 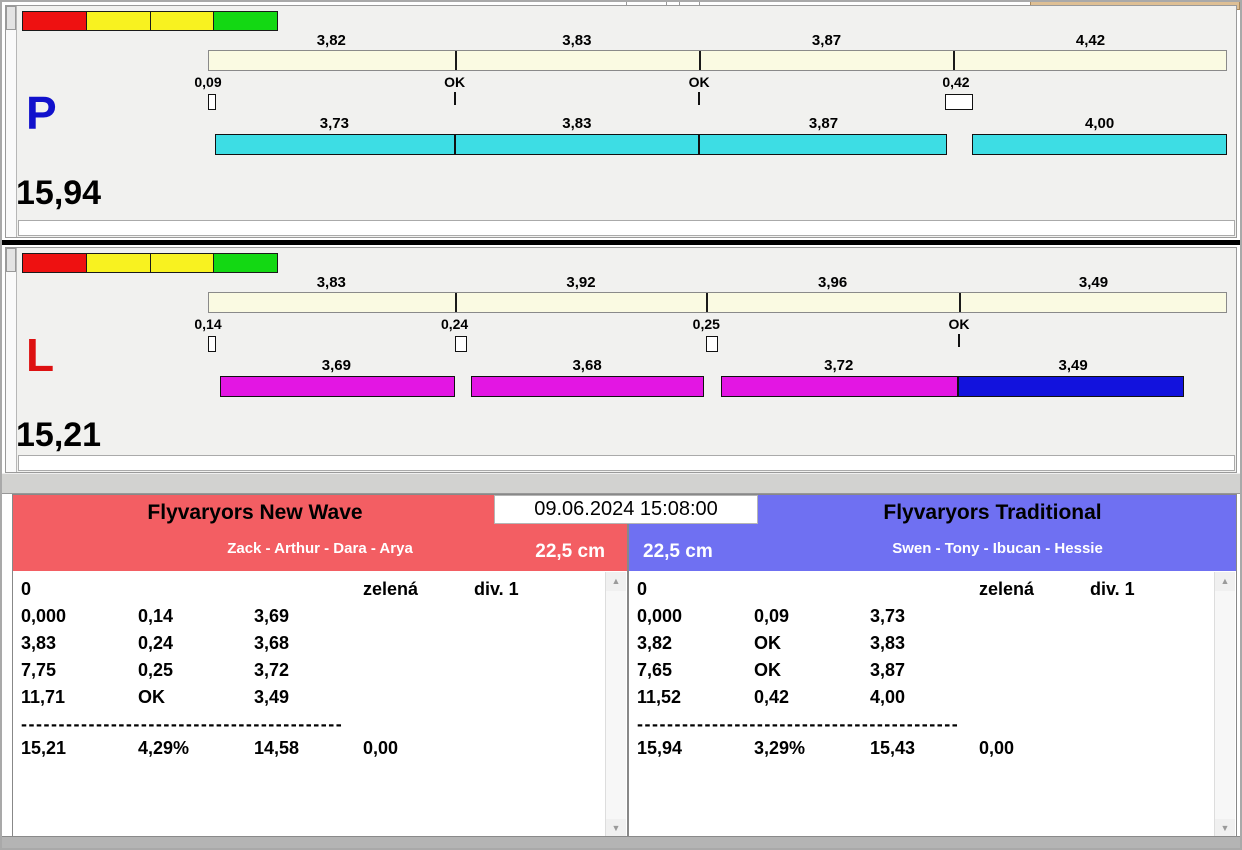 What do you see at coordinates (621, 483) in the screenshot?
I see `section-separator` at bounding box center [621, 483].